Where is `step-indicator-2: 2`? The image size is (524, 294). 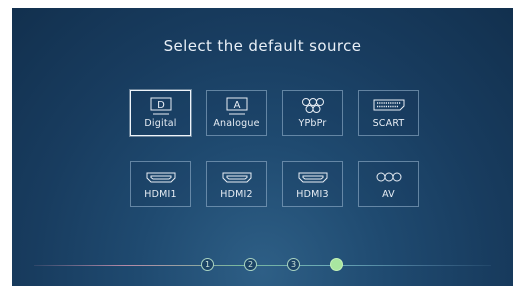 step-indicator-2: 2 is located at coordinates (250, 264).